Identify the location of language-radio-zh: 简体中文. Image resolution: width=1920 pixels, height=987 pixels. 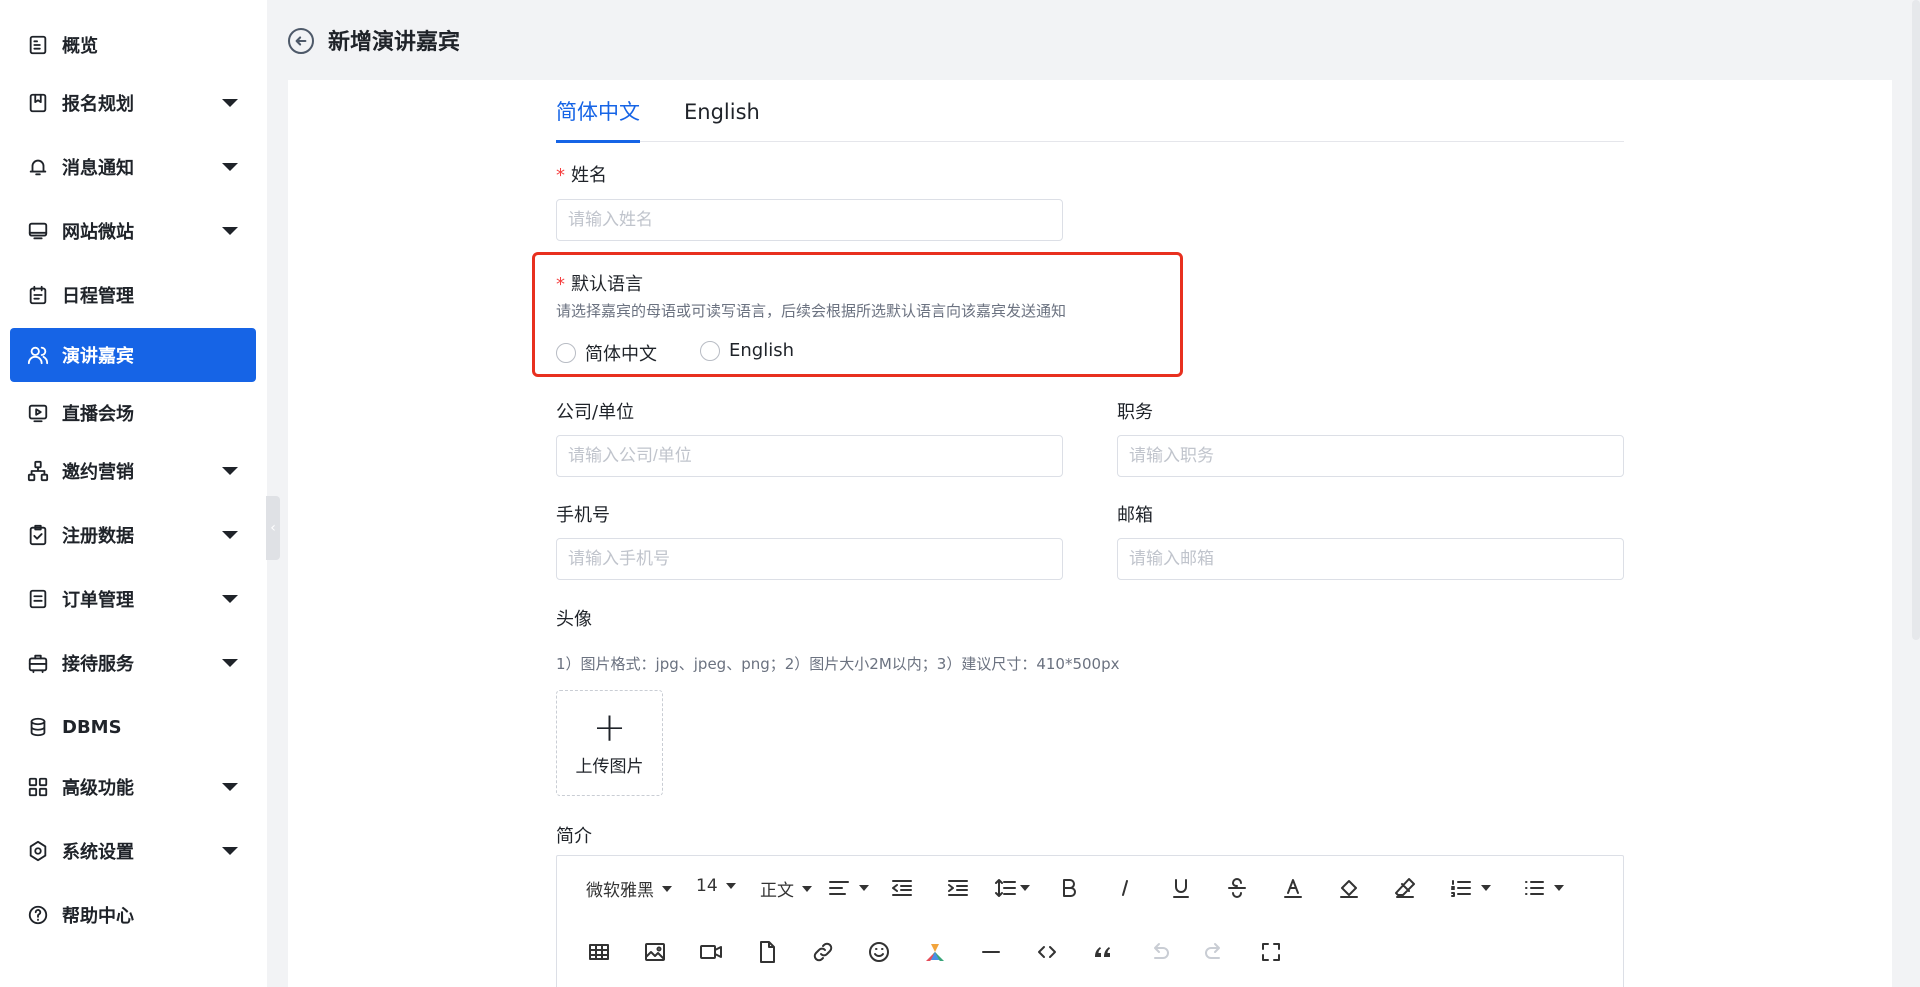
(606, 353).